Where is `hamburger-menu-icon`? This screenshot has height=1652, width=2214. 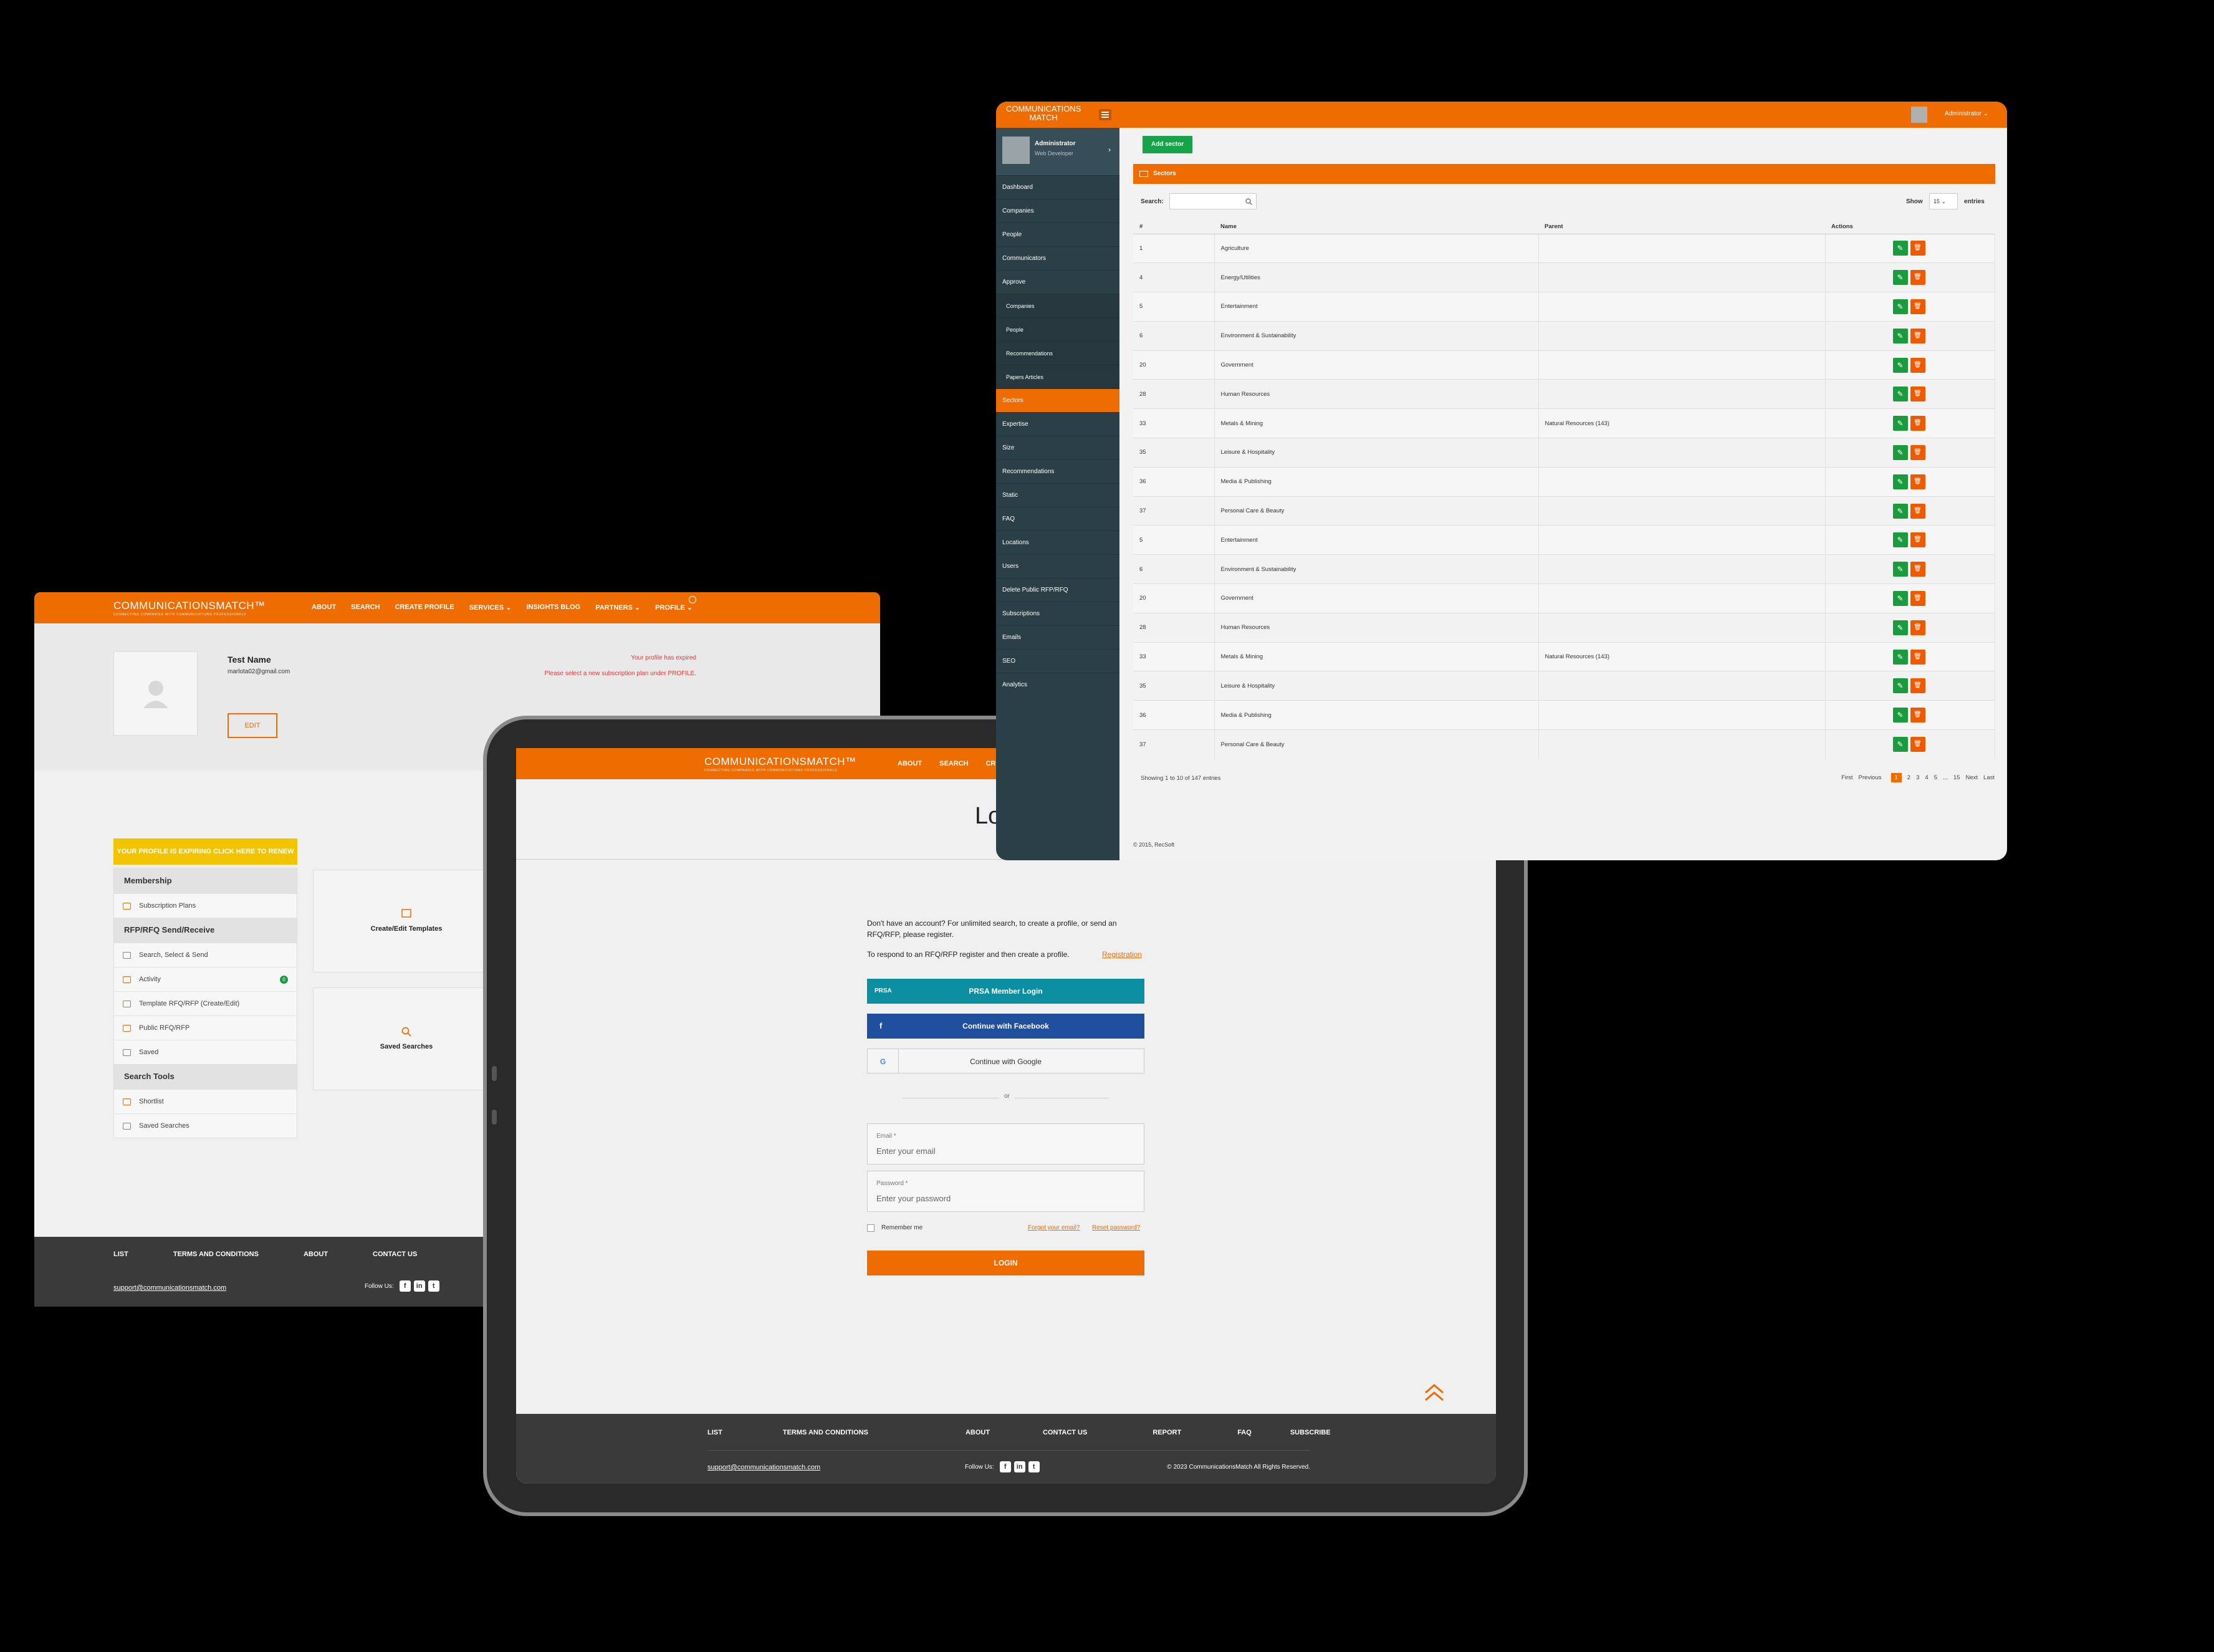
hamburger-menu-icon is located at coordinates (1105, 114).